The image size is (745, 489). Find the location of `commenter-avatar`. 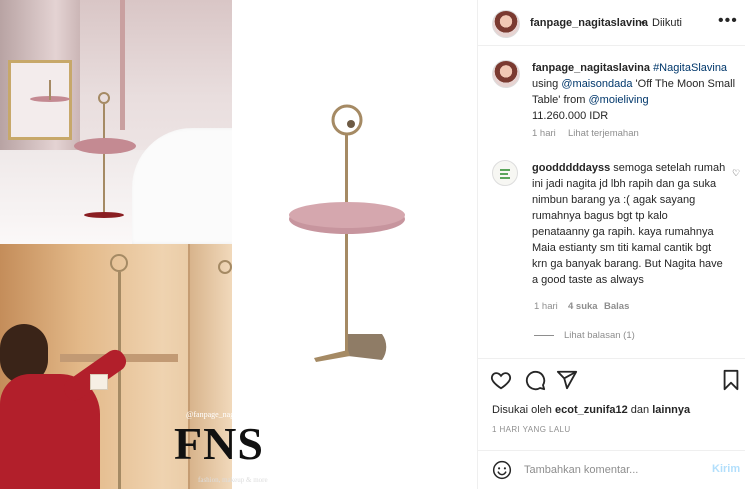

commenter-avatar is located at coordinates (505, 173).